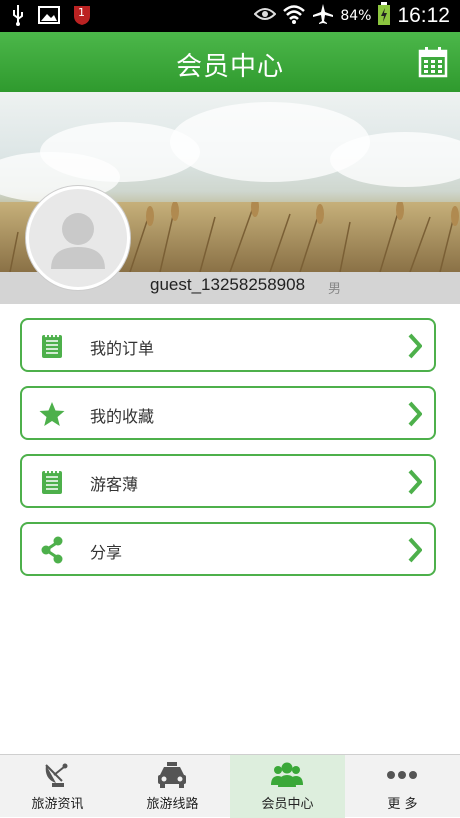 This screenshot has height=818, width=460. Describe the element at coordinates (172, 804) in the screenshot. I see `tab-label: 旅游线路` at that location.